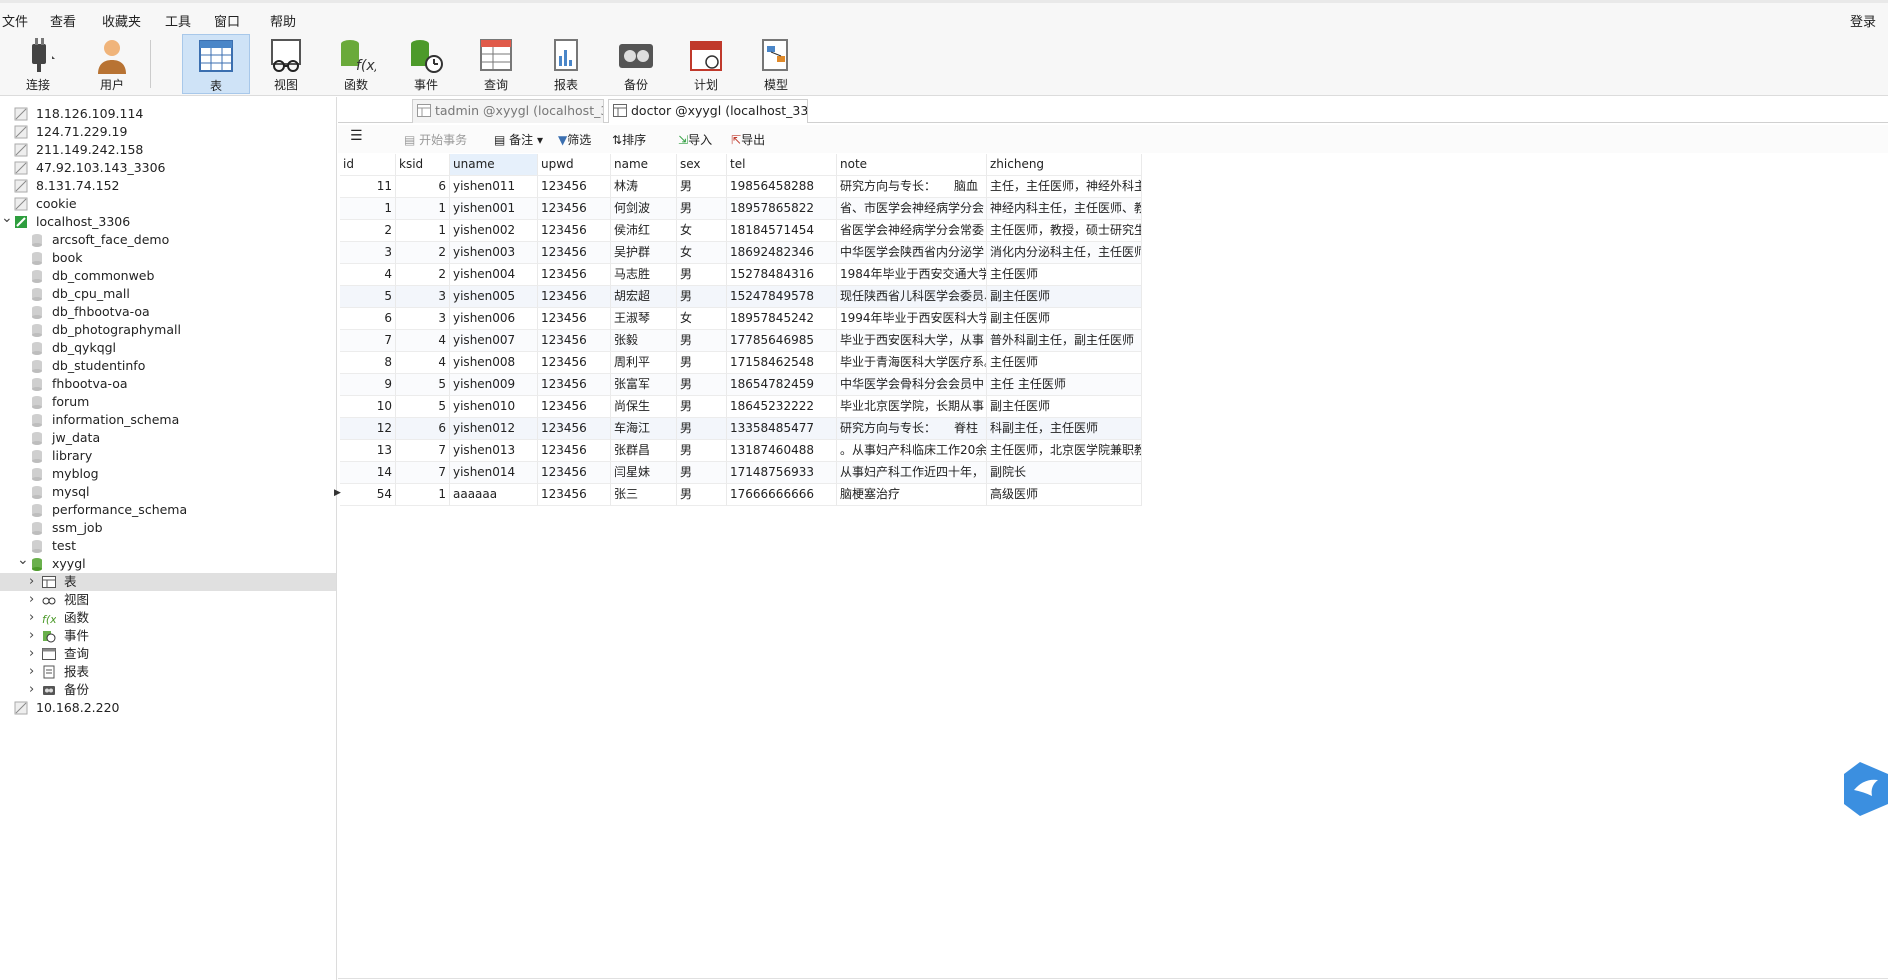 Image resolution: width=1888 pixels, height=980 pixels. I want to click on table-cell-id: 13, so click(368, 451).